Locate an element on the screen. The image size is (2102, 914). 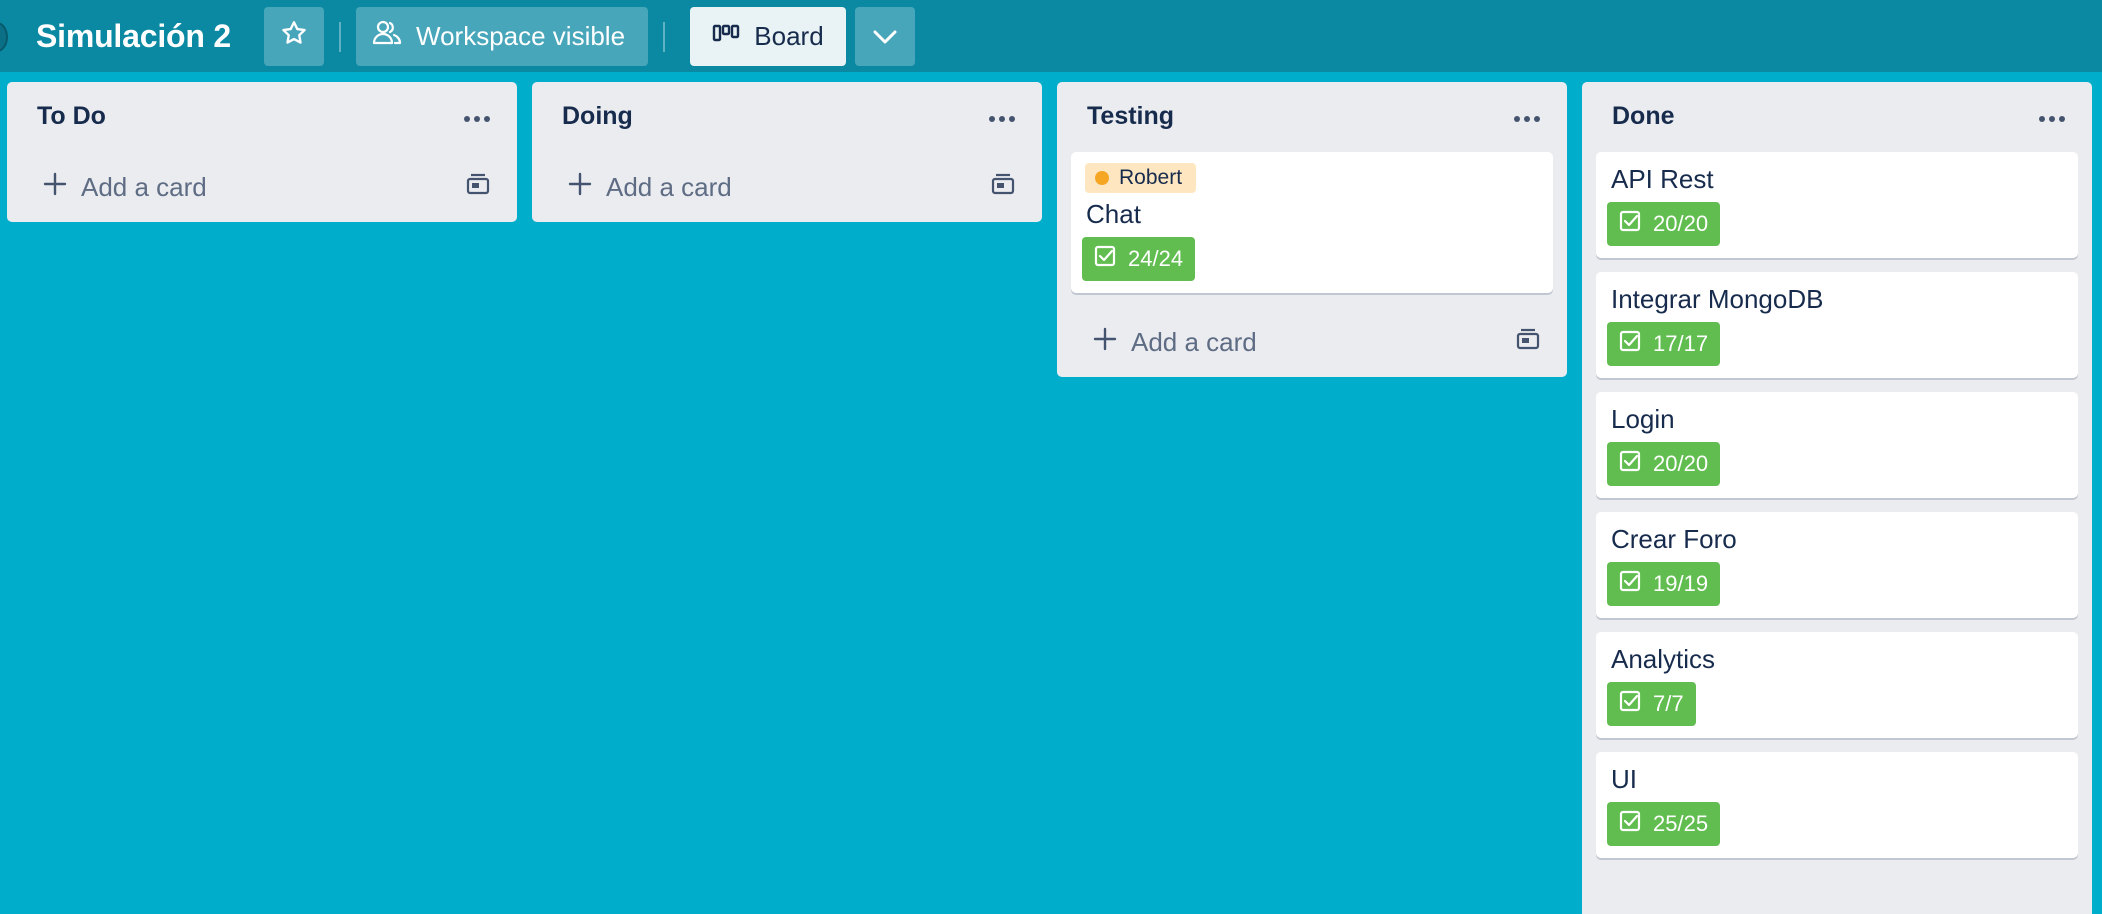
card-title: Integrar MongoDB is located at coordinates (1717, 299).